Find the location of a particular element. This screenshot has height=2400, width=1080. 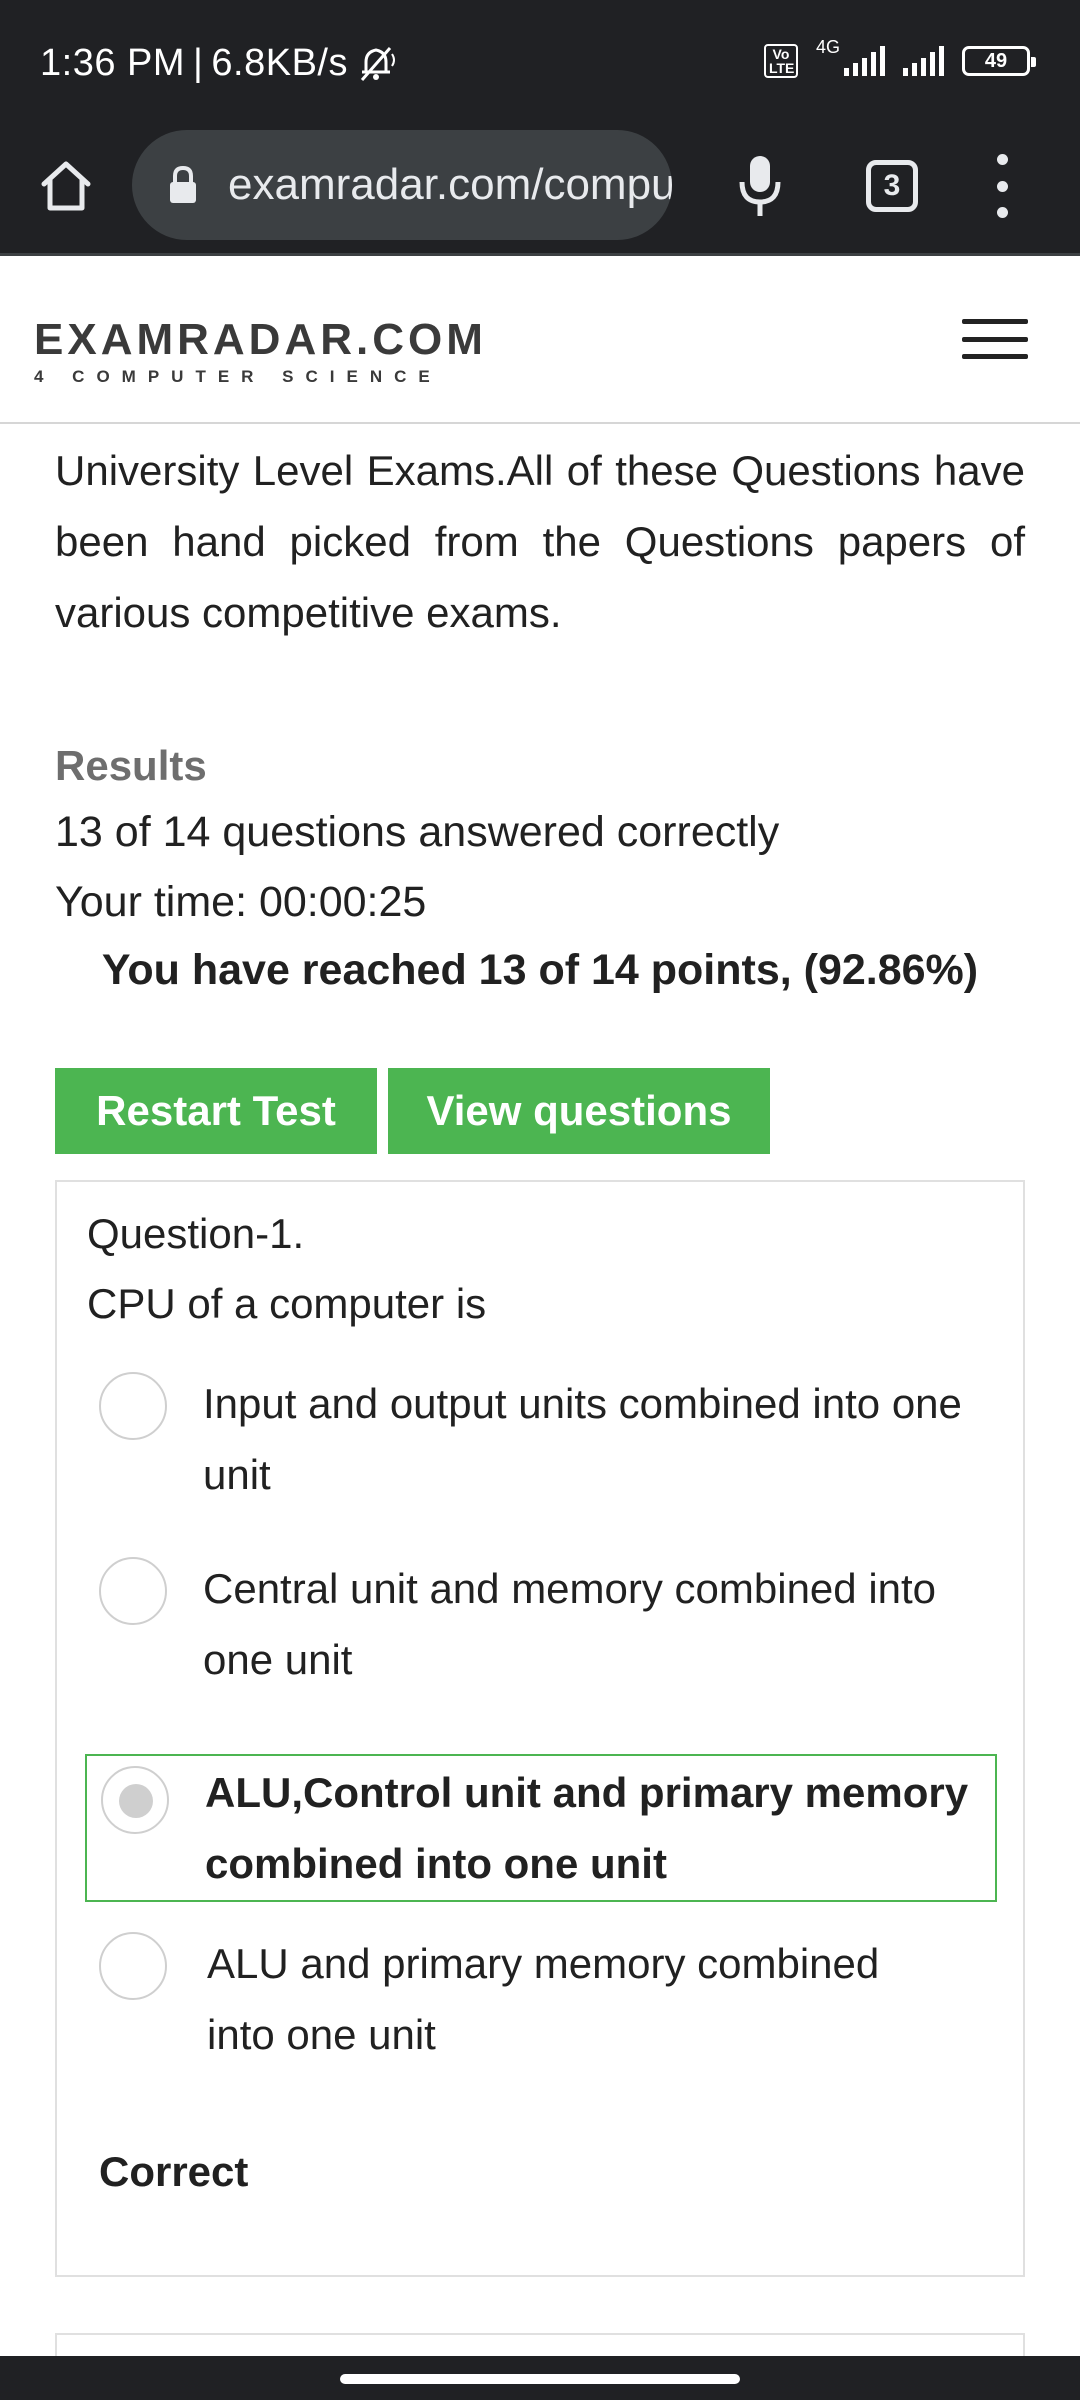

answer-result: Correct is located at coordinates (174, 2171).